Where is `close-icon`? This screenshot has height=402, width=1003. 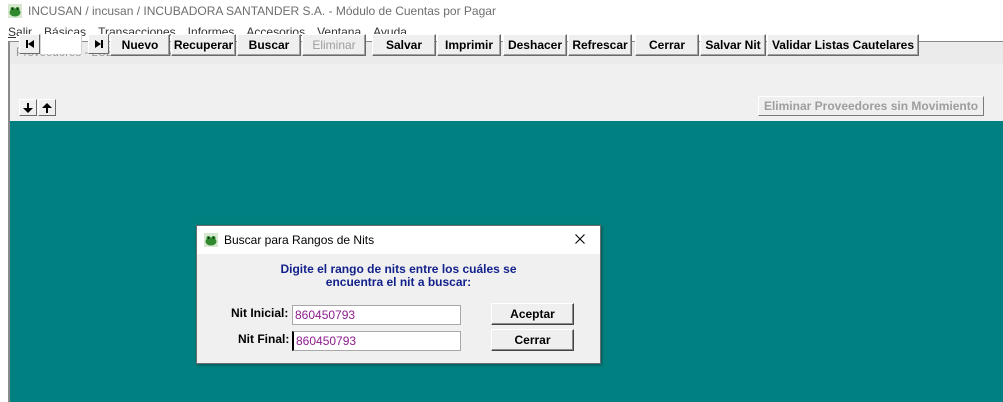 close-icon is located at coordinates (580, 239).